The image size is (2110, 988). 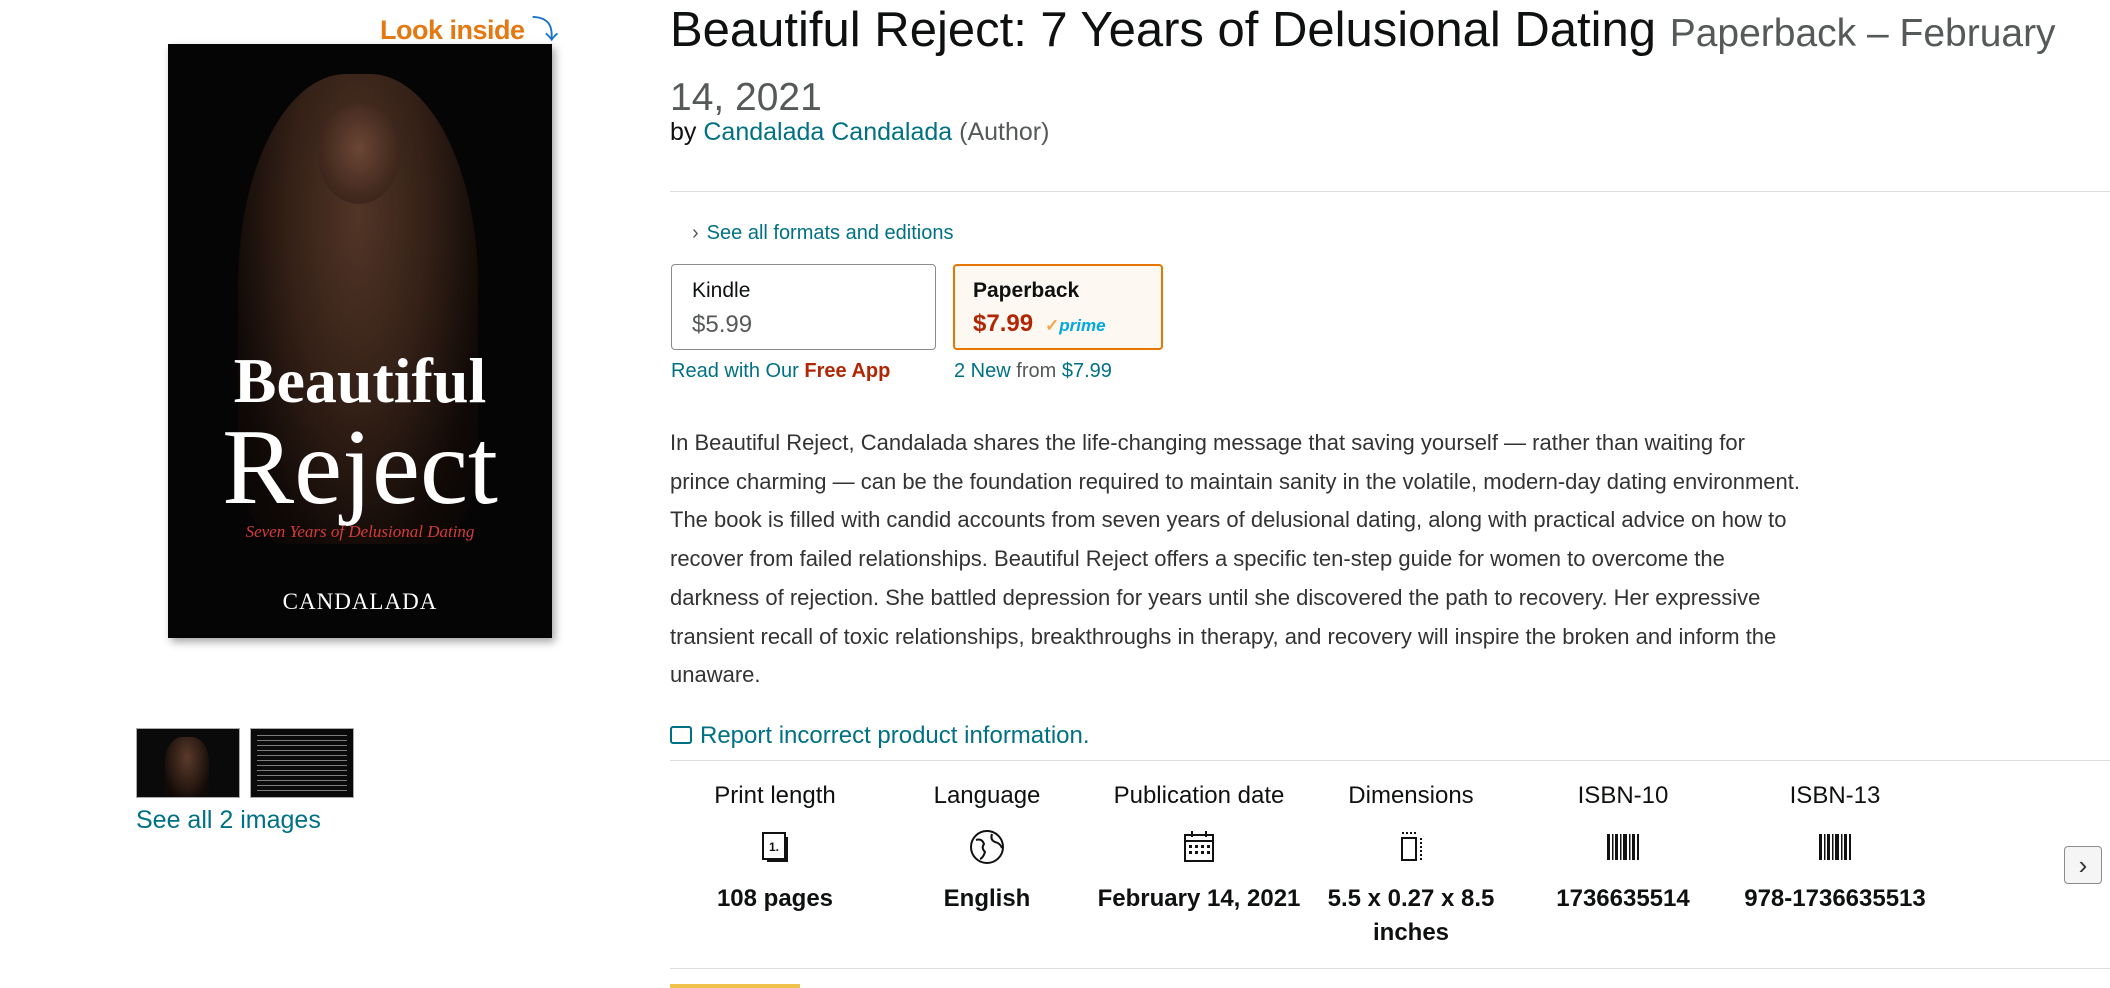 I want to click on globe-icon, so click(x=987, y=847).